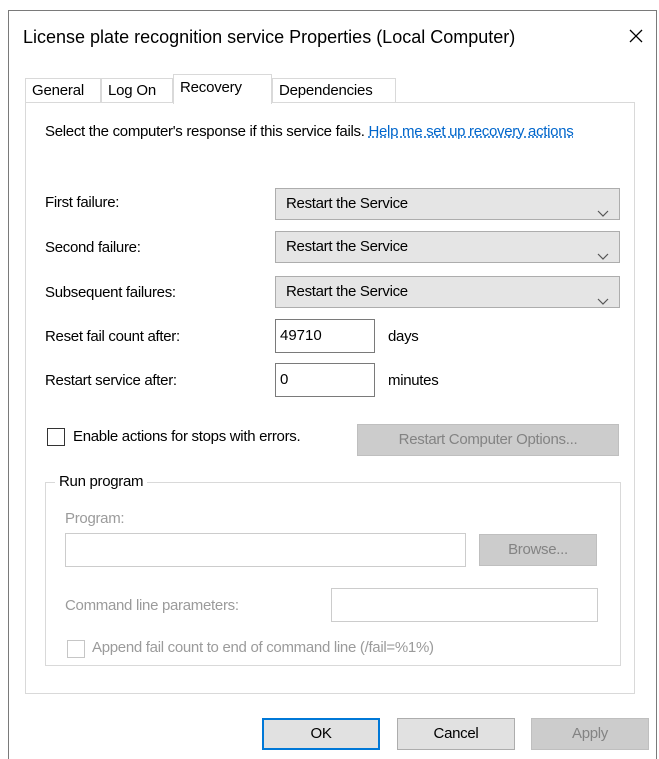  I want to click on ok-button: OK, so click(321, 734).